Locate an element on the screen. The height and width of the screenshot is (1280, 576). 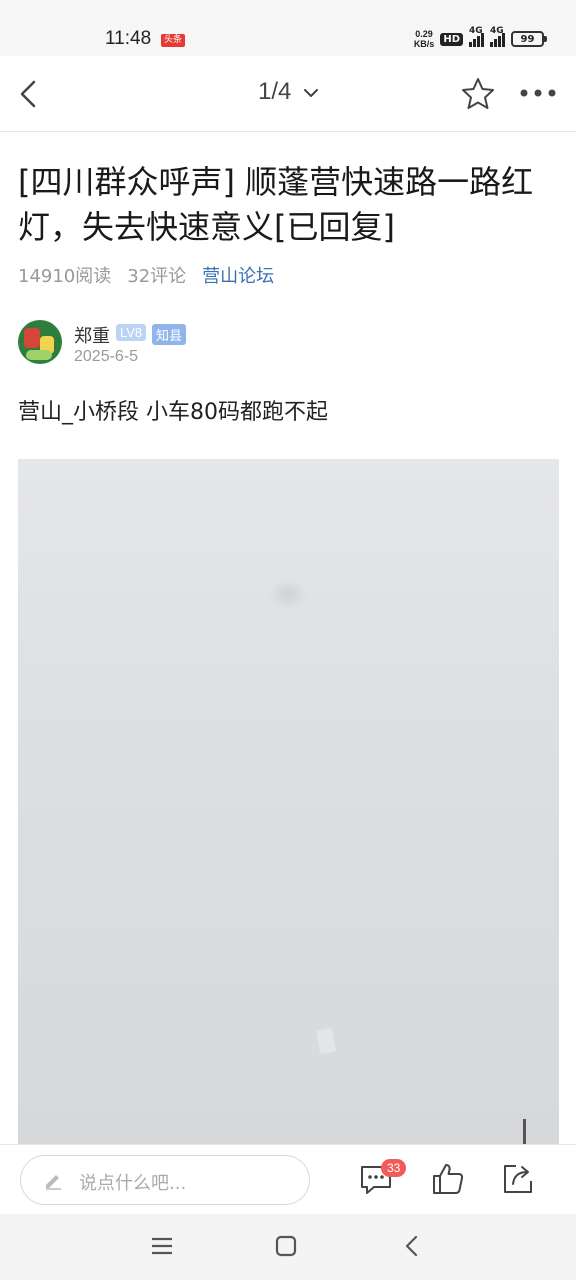
star-icon is located at coordinates (478, 94).